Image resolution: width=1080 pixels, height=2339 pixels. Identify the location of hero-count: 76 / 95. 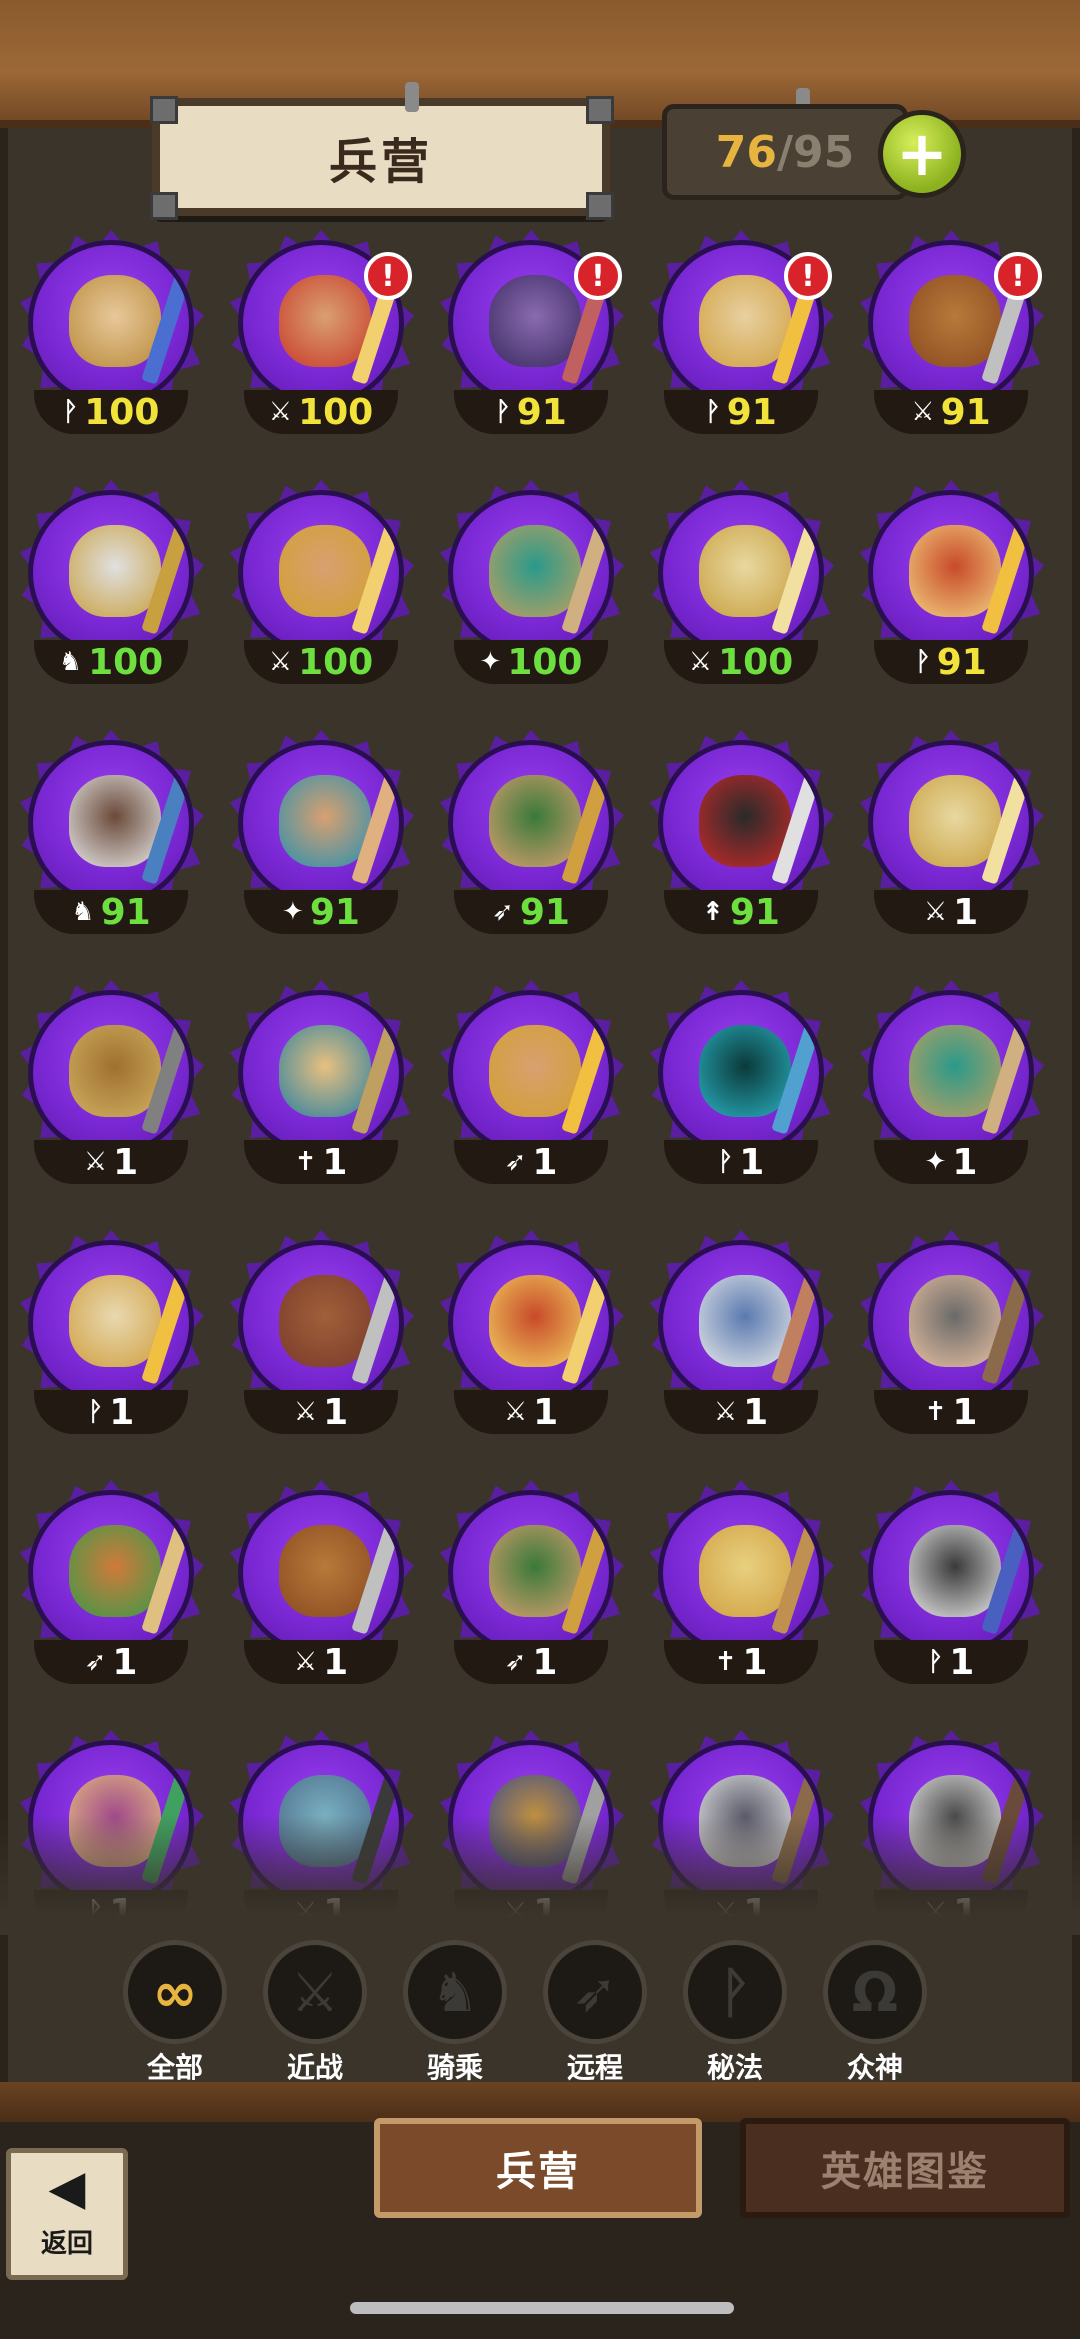
(785, 152).